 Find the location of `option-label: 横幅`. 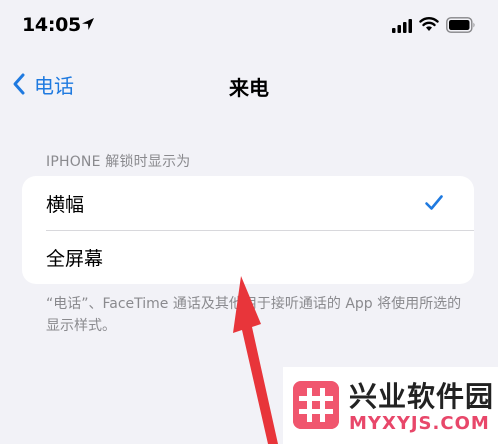

option-label: 横幅 is located at coordinates (65, 205).